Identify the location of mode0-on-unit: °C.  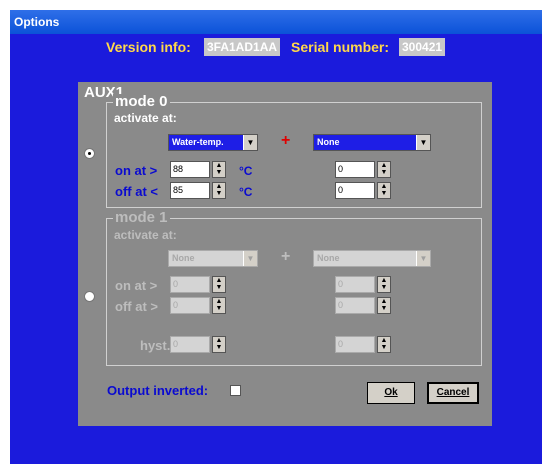
(246, 171).